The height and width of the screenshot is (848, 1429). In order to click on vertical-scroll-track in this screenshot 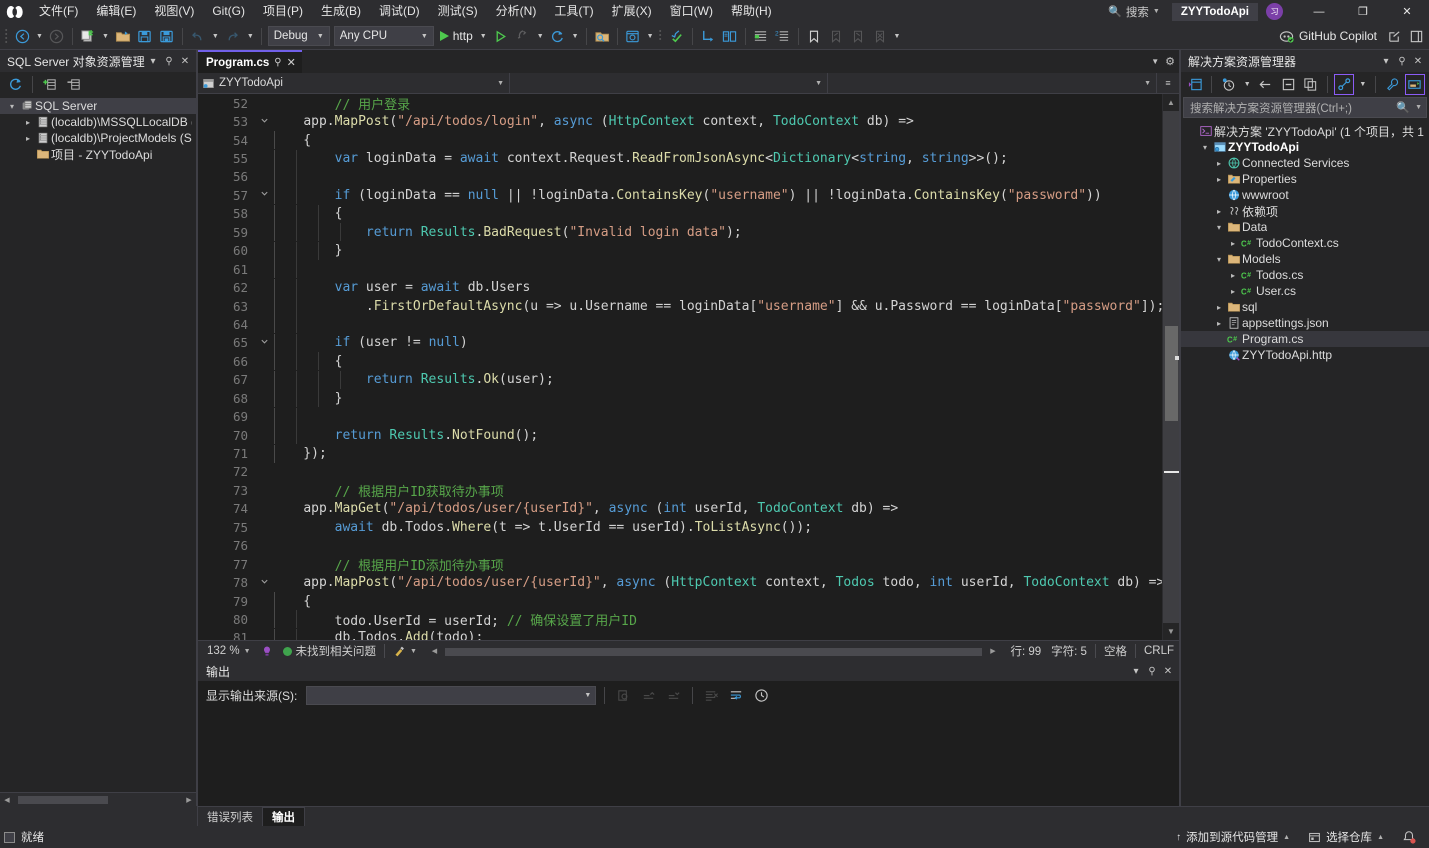, I will do `click(1170, 367)`.